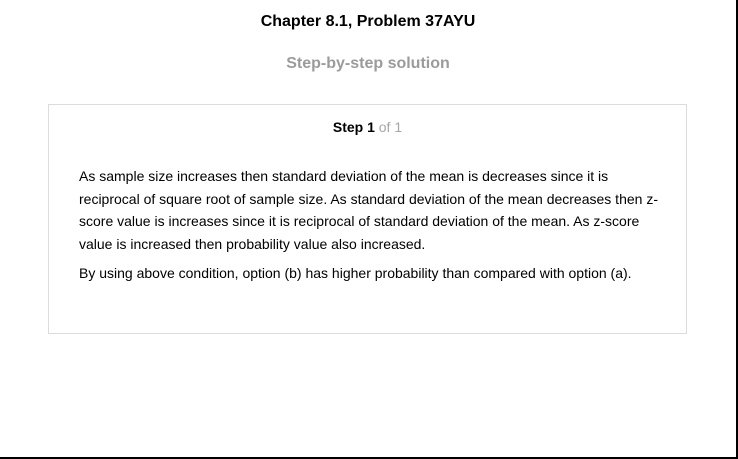 The width and height of the screenshot is (738, 459). I want to click on step-label: Step 1, so click(353, 127).